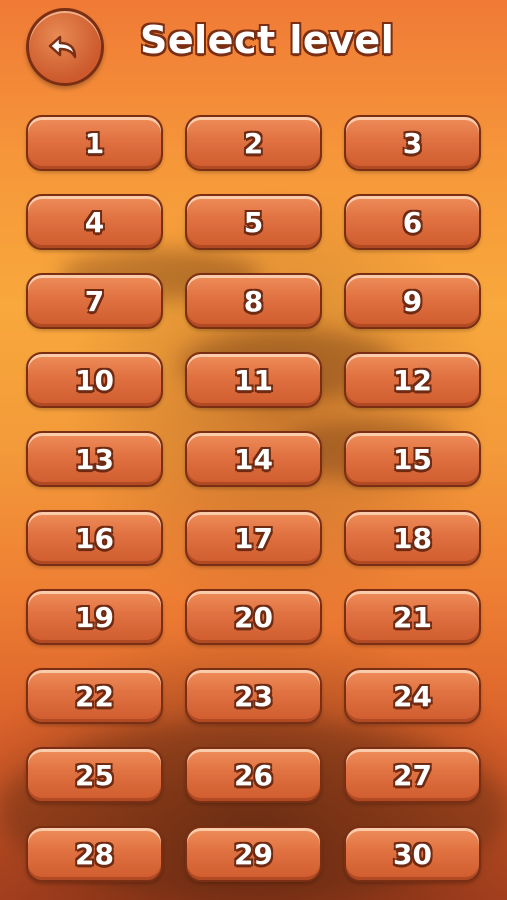 The image size is (507, 900). What do you see at coordinates (267, 40) in the screenshot?
I see `page-title: Select level` at bounding box center [267, 40].